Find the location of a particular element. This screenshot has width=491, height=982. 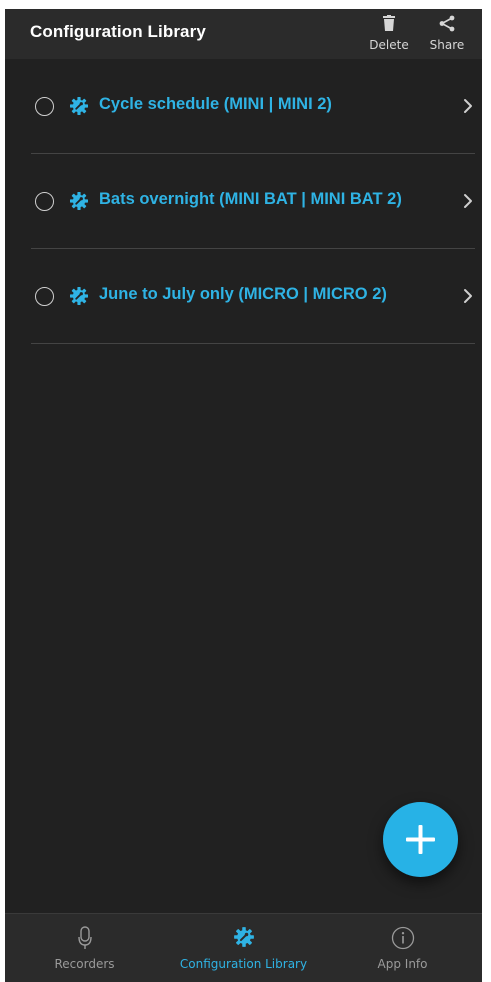

configuration-title: June to July only (MICRO | MICRO 2) is located at coordinates (243, 294).